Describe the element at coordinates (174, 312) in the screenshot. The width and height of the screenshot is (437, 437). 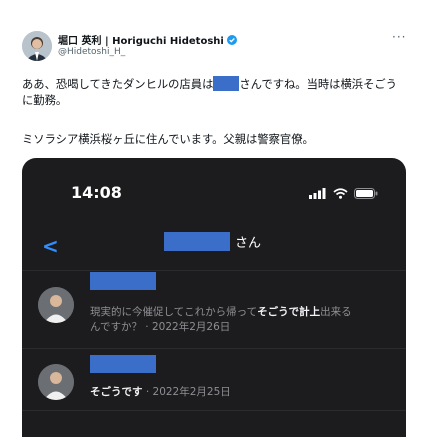
I see `message-text-before: 現実的に今催促してこれから帰って` at that location.